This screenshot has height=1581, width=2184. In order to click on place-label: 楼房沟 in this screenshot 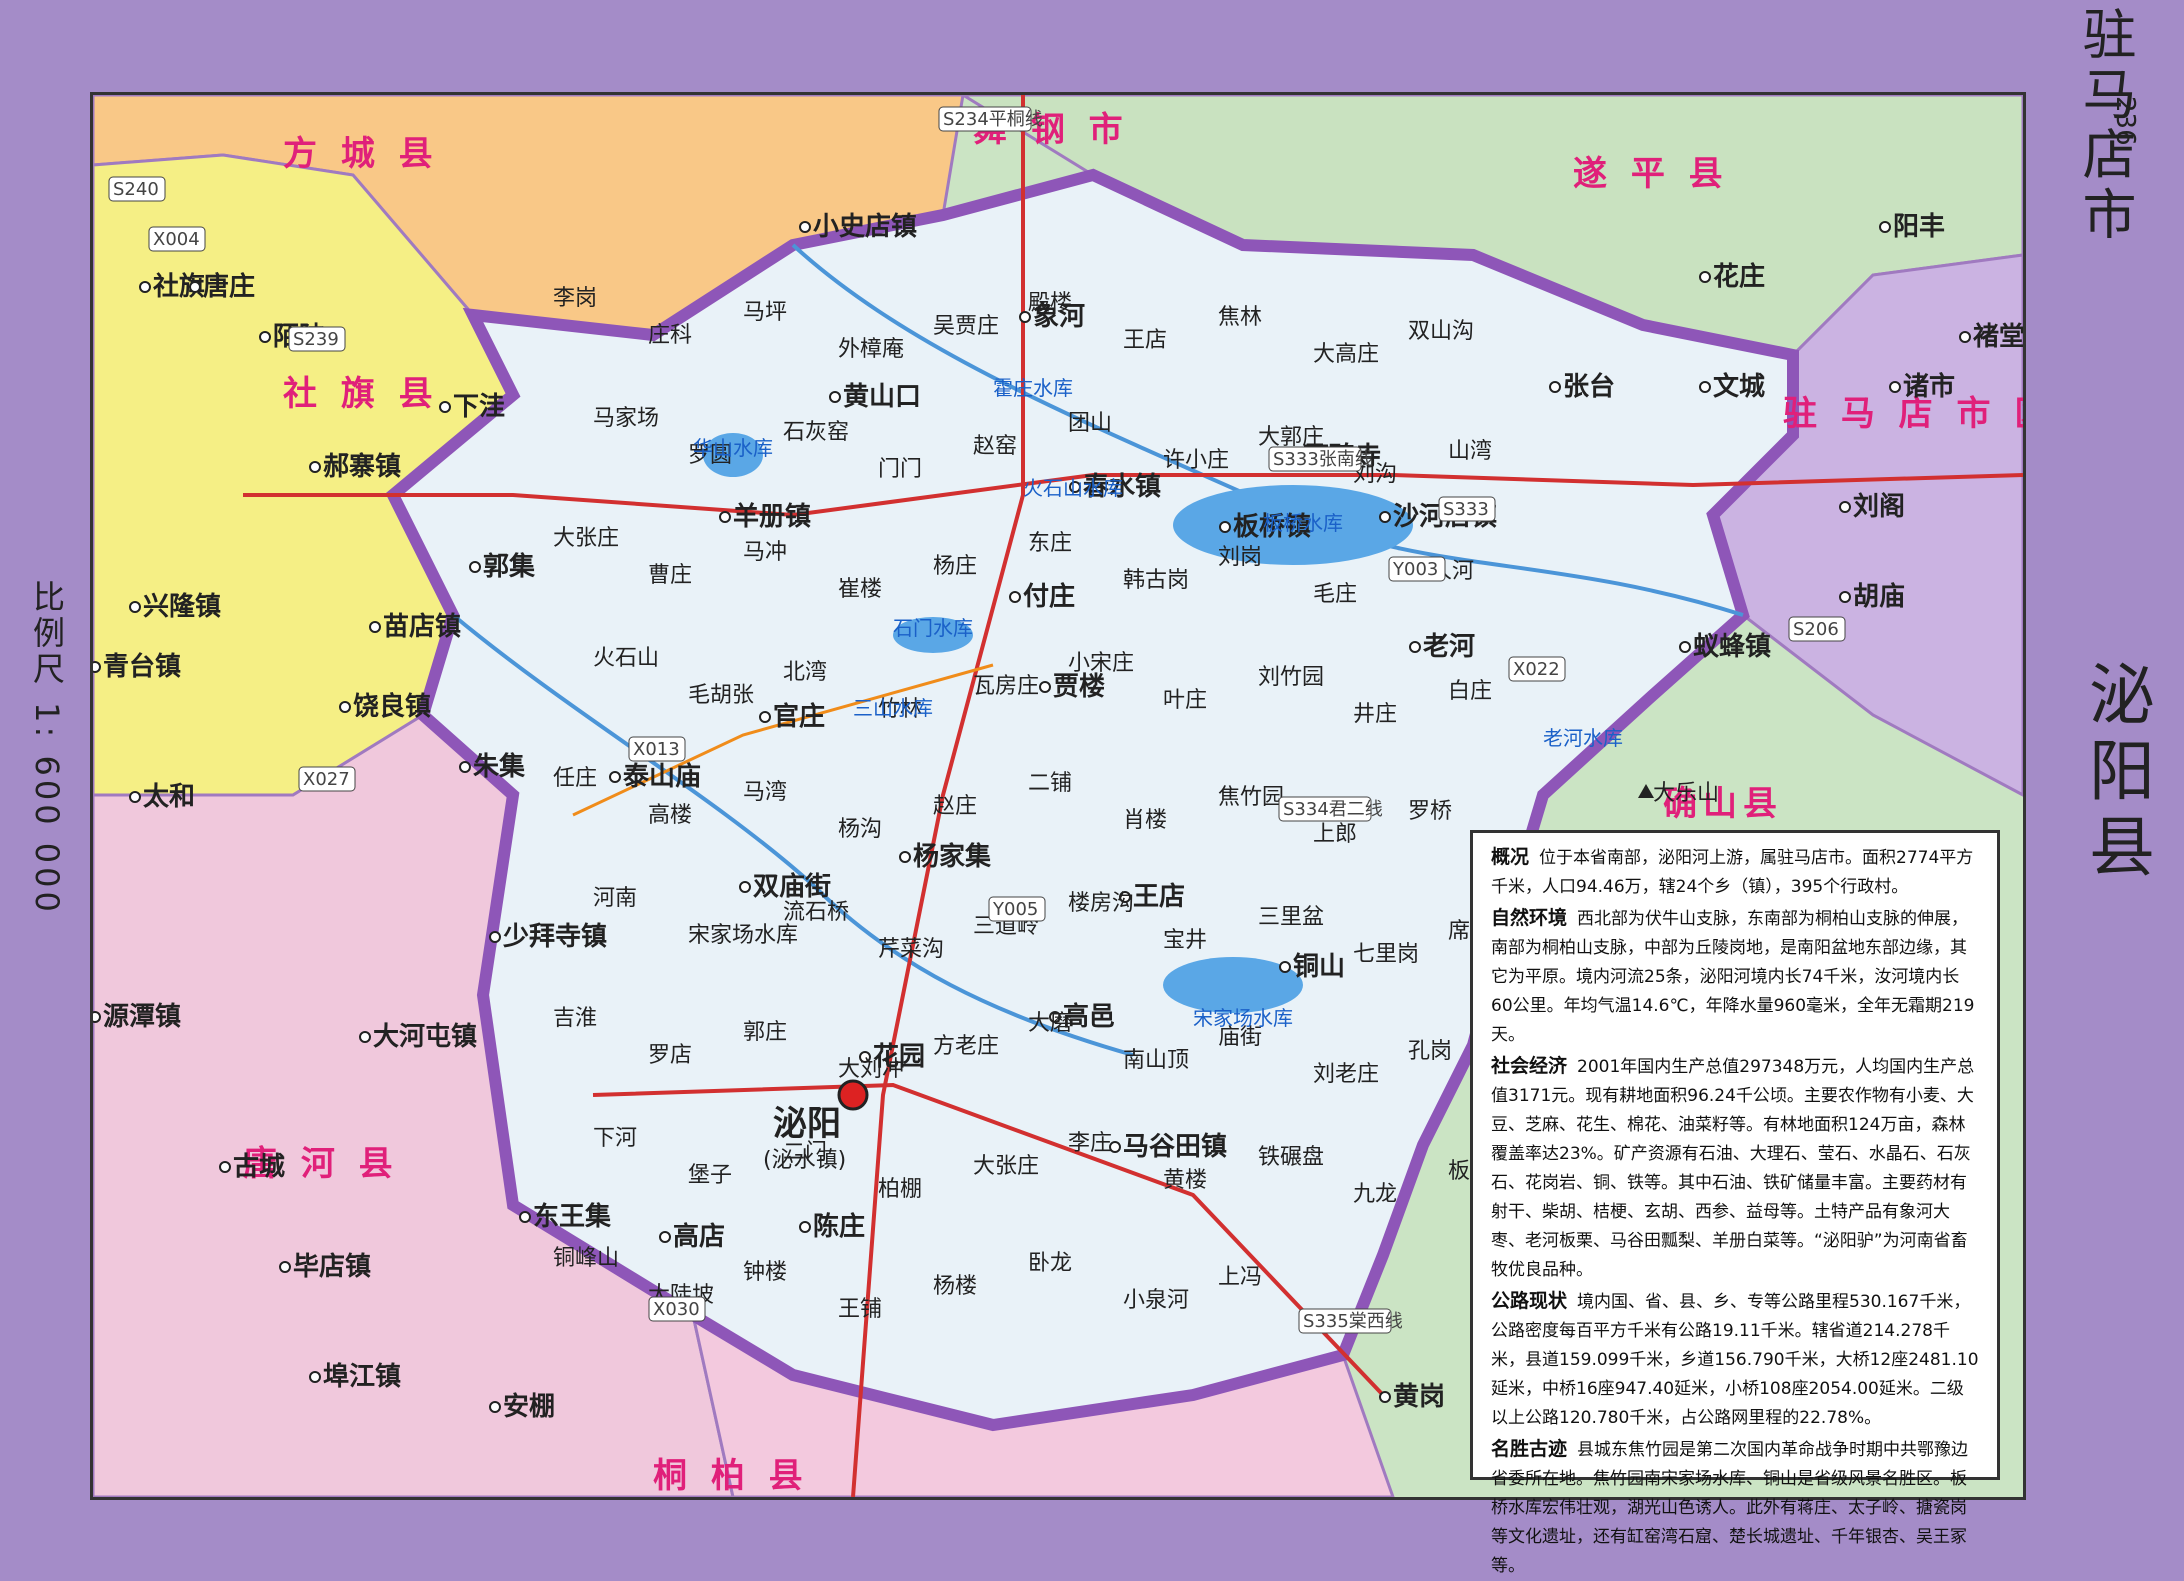, I will do `click(1101, 903)`.